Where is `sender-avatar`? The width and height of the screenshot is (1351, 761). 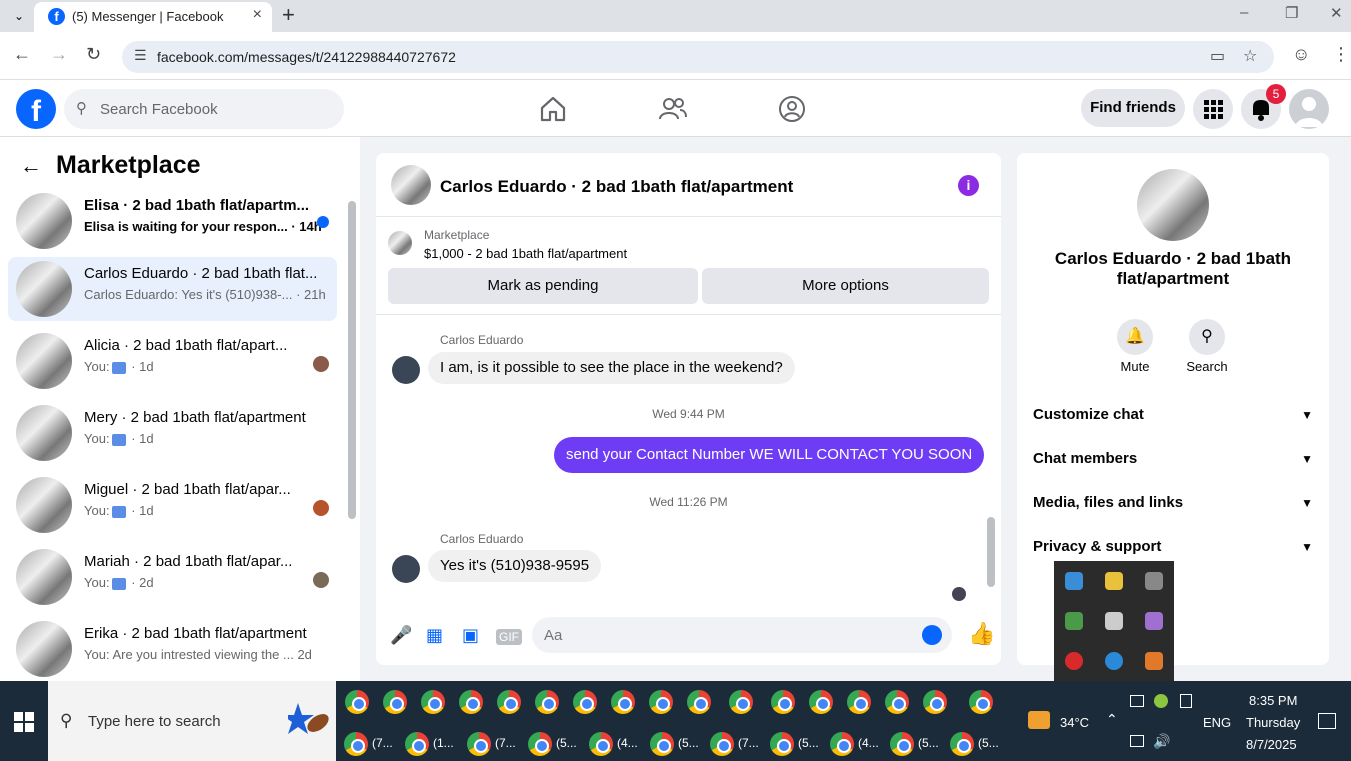 sender-avatar is located at coordinates (406, 370).